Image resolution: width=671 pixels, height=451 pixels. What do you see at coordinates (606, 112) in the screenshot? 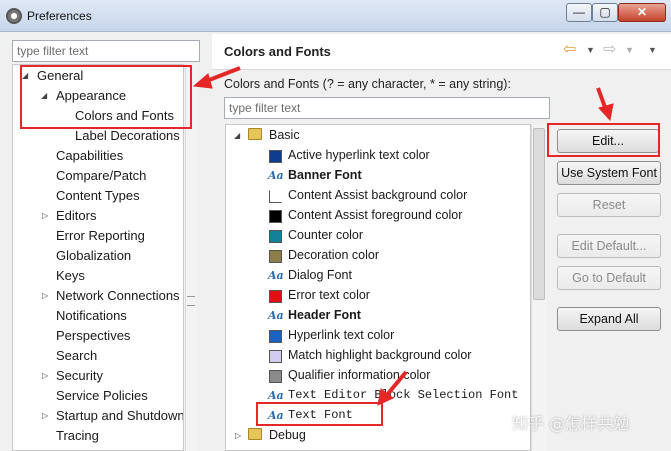
I see `annotation-arrowhead-edit` at bounding box center [606, 112].